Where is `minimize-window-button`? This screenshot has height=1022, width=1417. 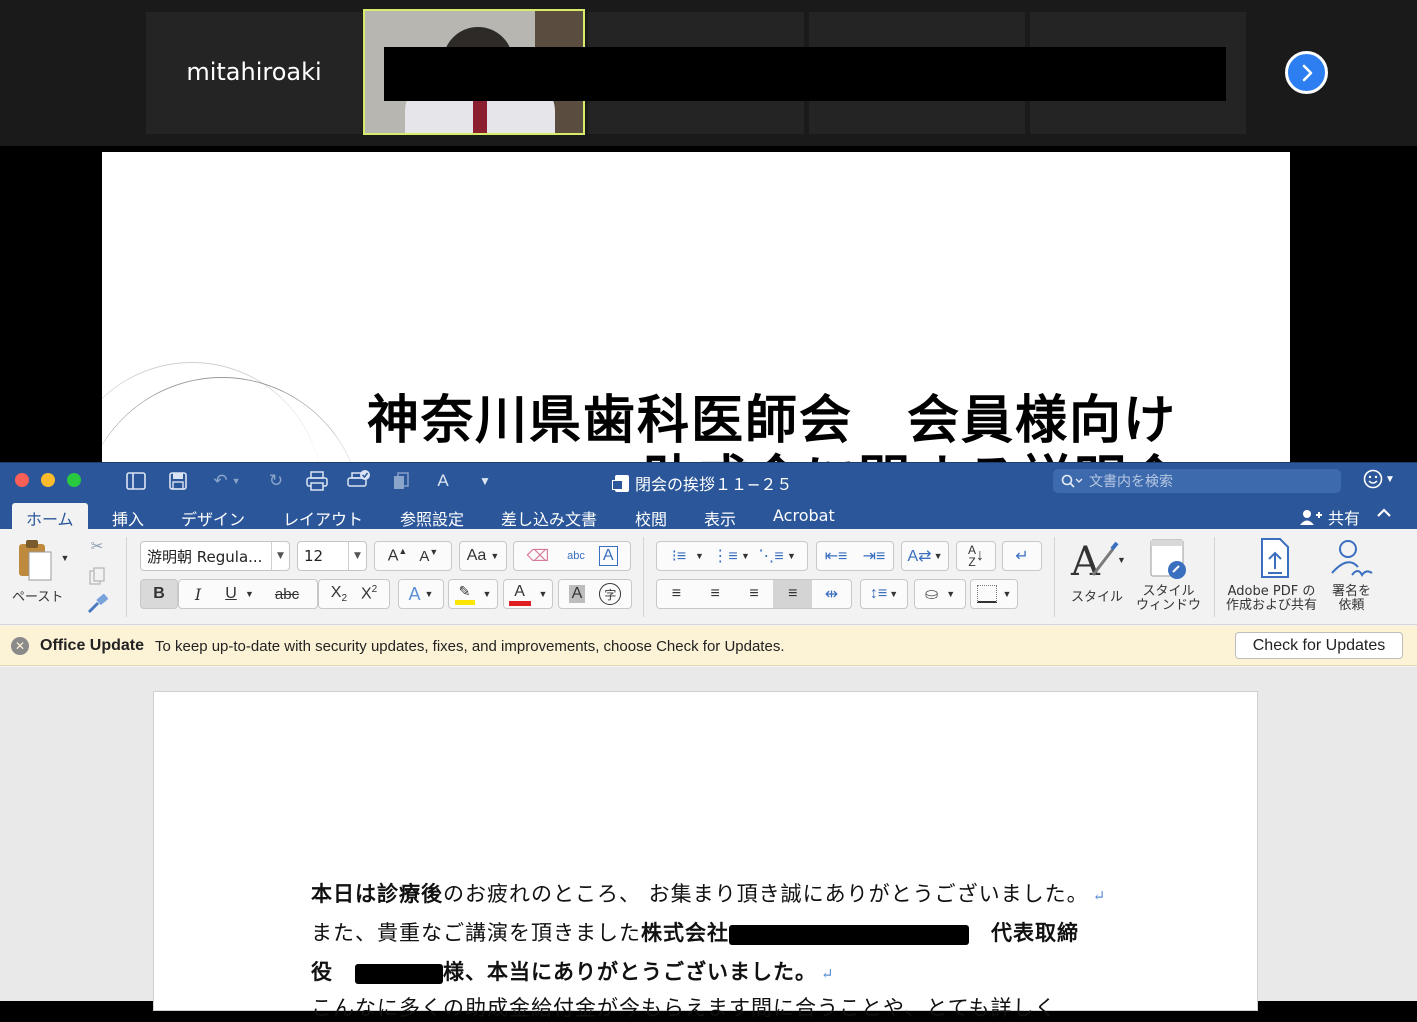
minimize-window-button is located at coordinates (48, 480).